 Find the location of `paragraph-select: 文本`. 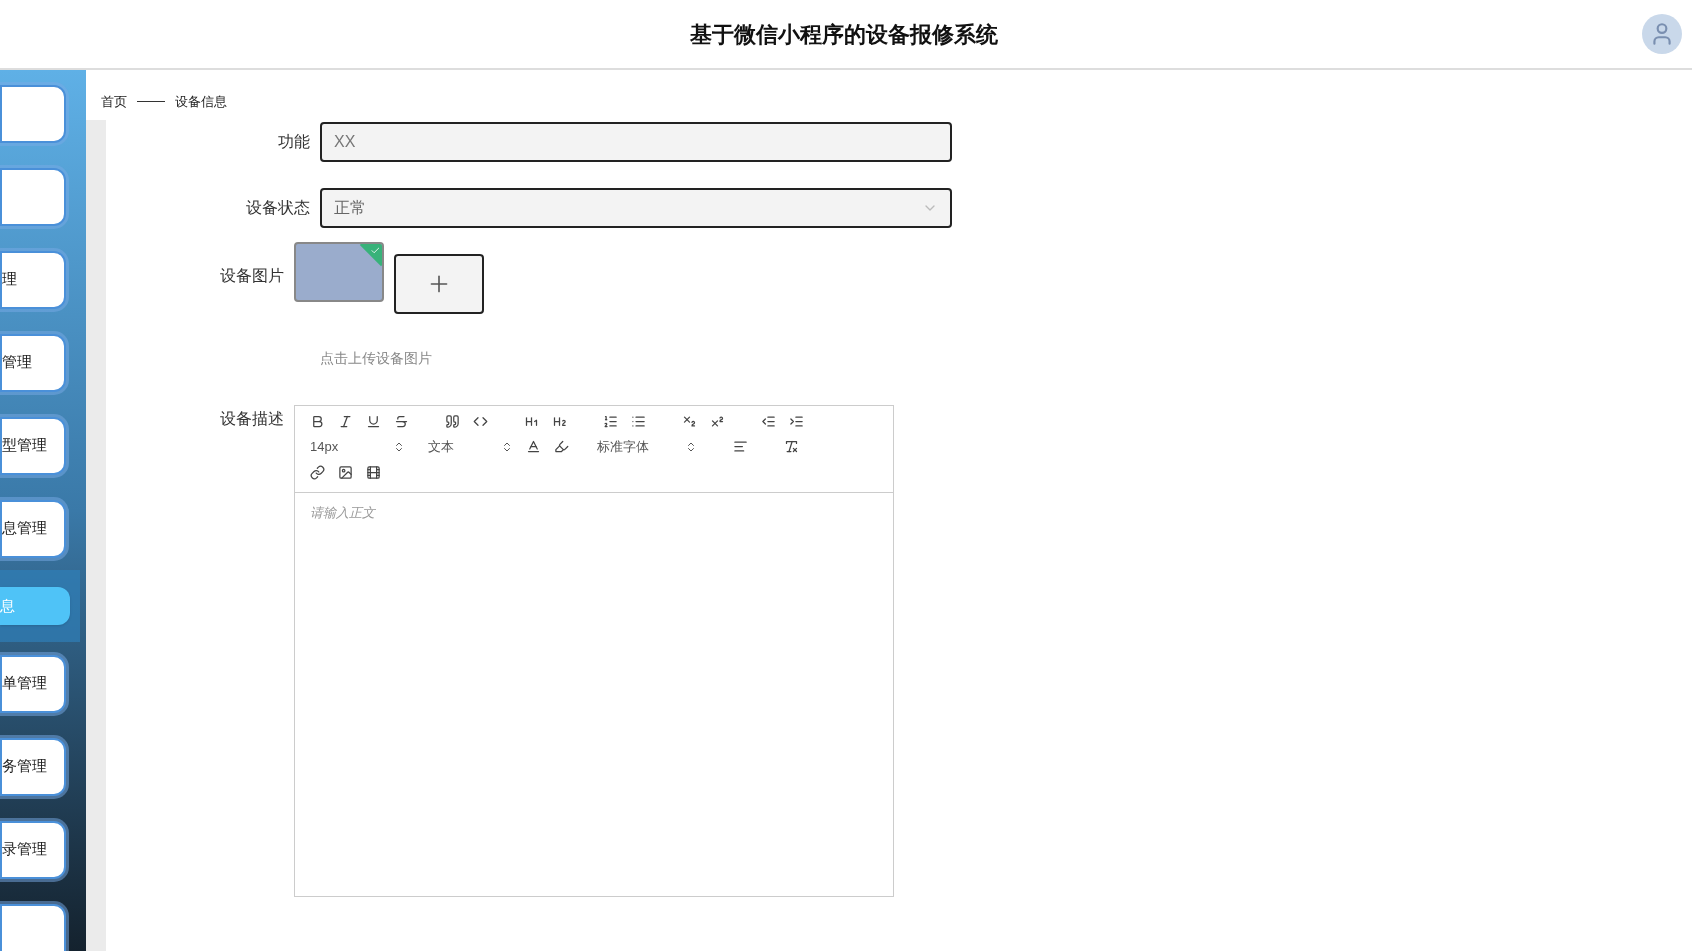

paragraph-select: 文本 is located at coordinates (465, 447).